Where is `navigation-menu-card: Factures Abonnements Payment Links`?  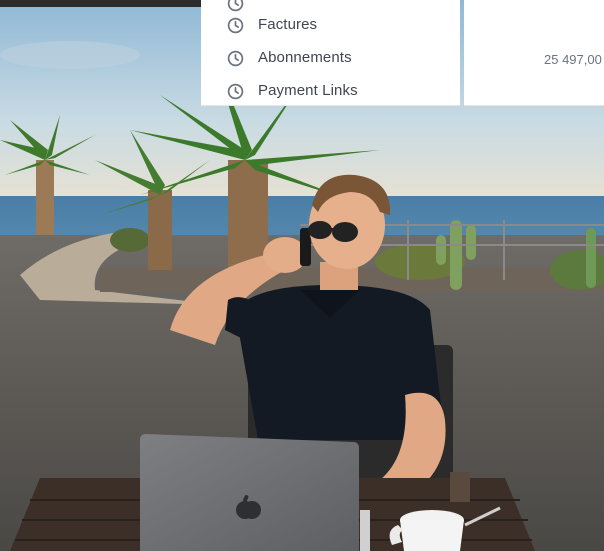
navigation-menu-card: Factures Abonnements Payment Links is located at coordinates (330, 53).